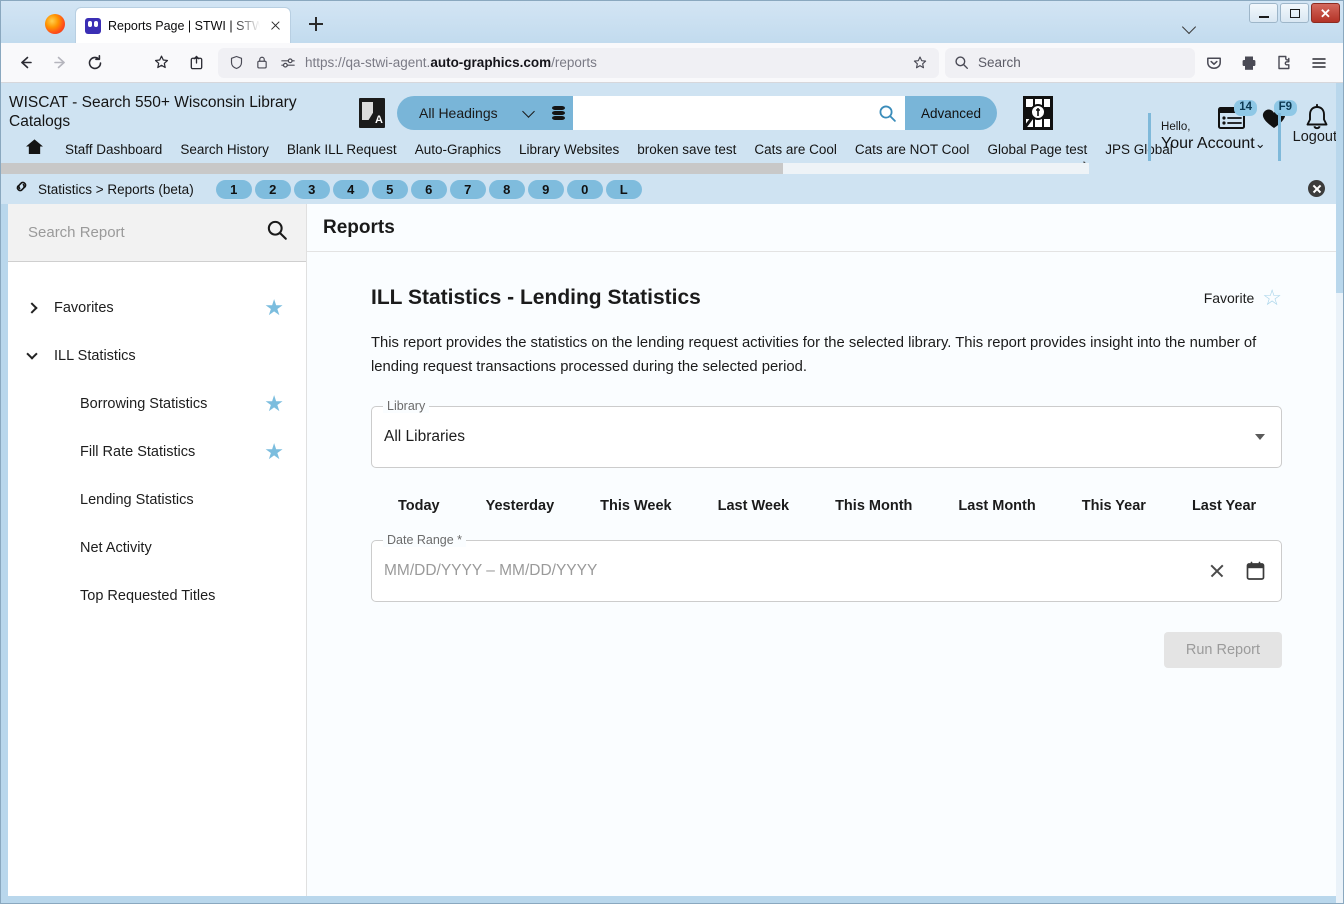  What do you see at coordinates (1319, 63) in the screenshot?
I see `app-menu-icon` at bounding box center [1319, 63].